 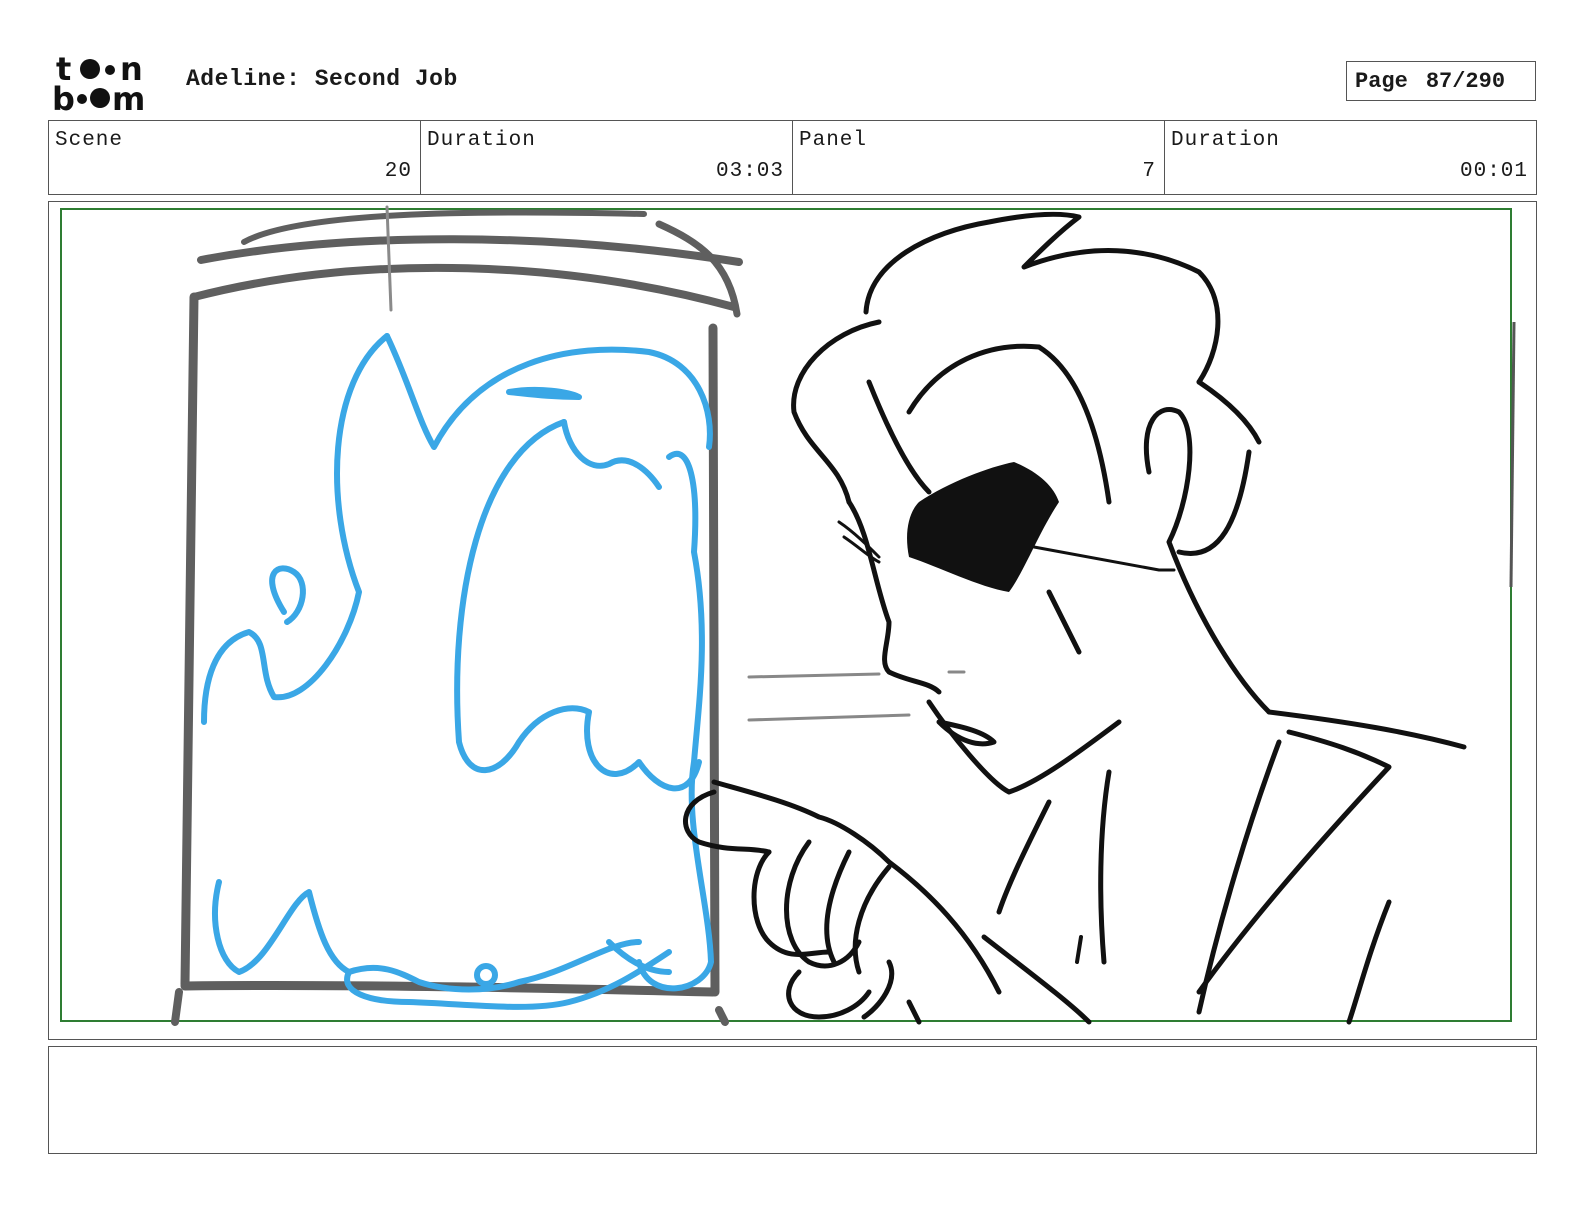 I want to click on panel-duration-cell: Duration 00:01, so click(x=1350, y=157).